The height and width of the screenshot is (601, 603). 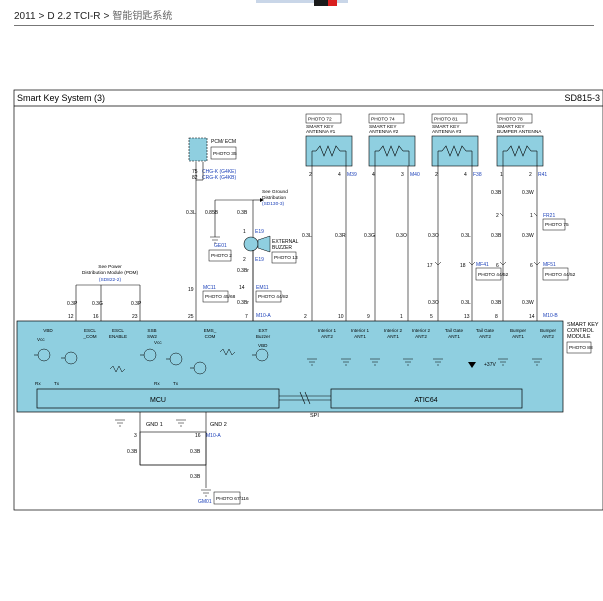 What do you see at coordinates (220, 246) in the screenshot?
I see `ge01-label: GE01` at bounding box center [220, 246].